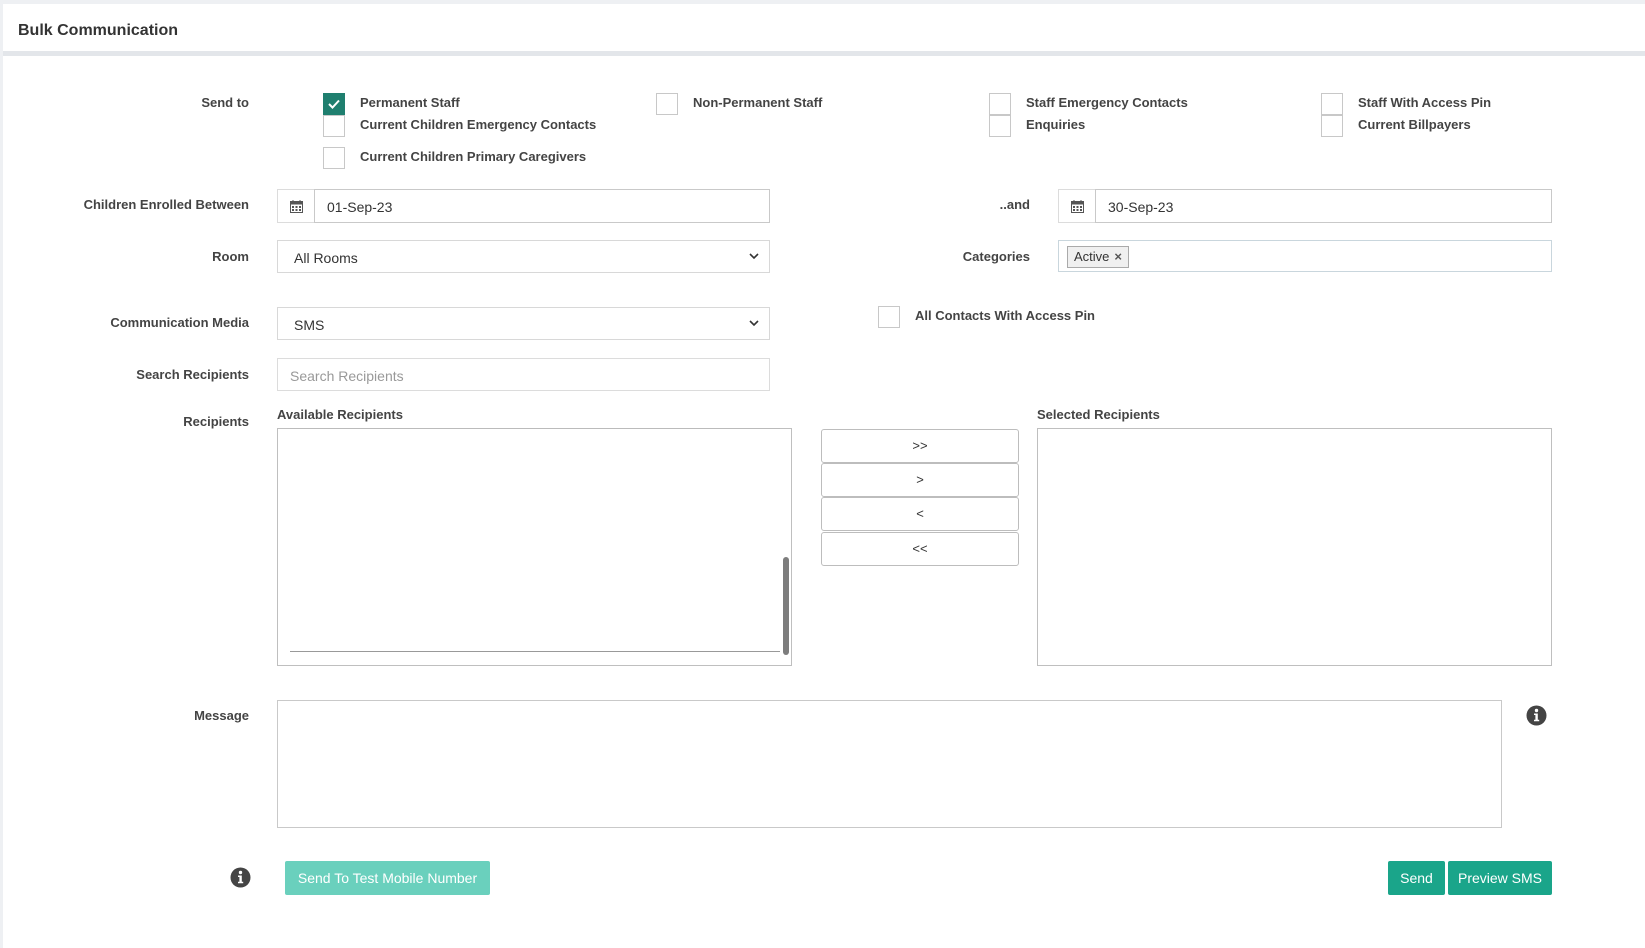 The height and width of the screenshot is (948, 1645). What do you see at coordinates (387, 878) in the screenshot?
I see `send-to-test-mobile-button: Send To Test Mobile Number` at bounding box center [387, 878].